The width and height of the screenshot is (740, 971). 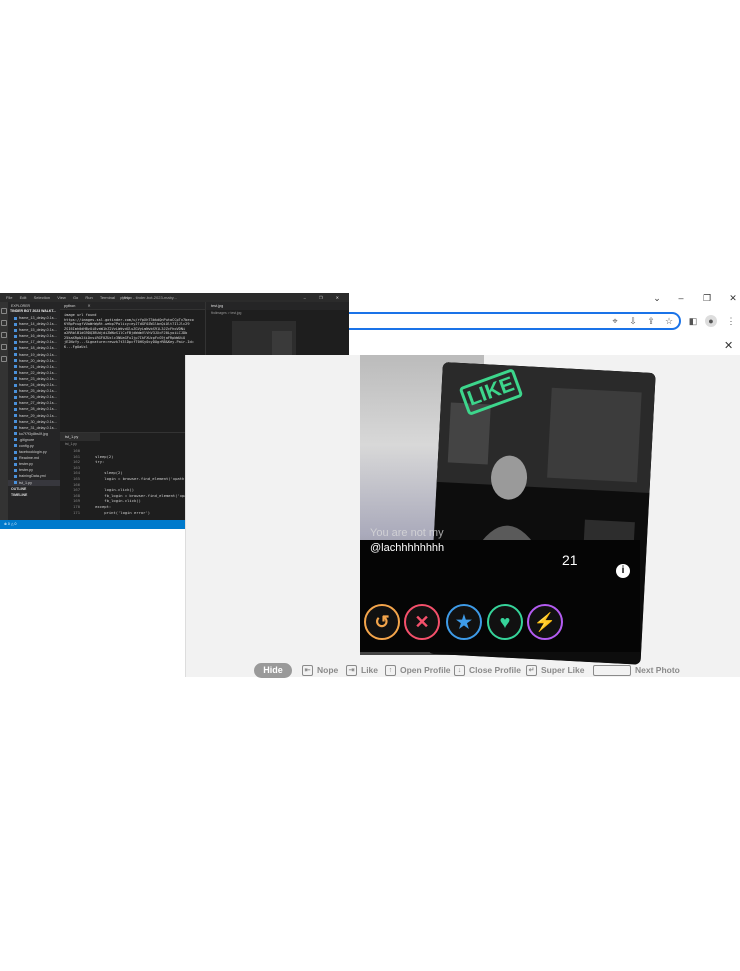 What do you see at coordinates (104, 473) in the screenshot?
I see `code-text: sleep(2)` at bounding box center [104, 473].